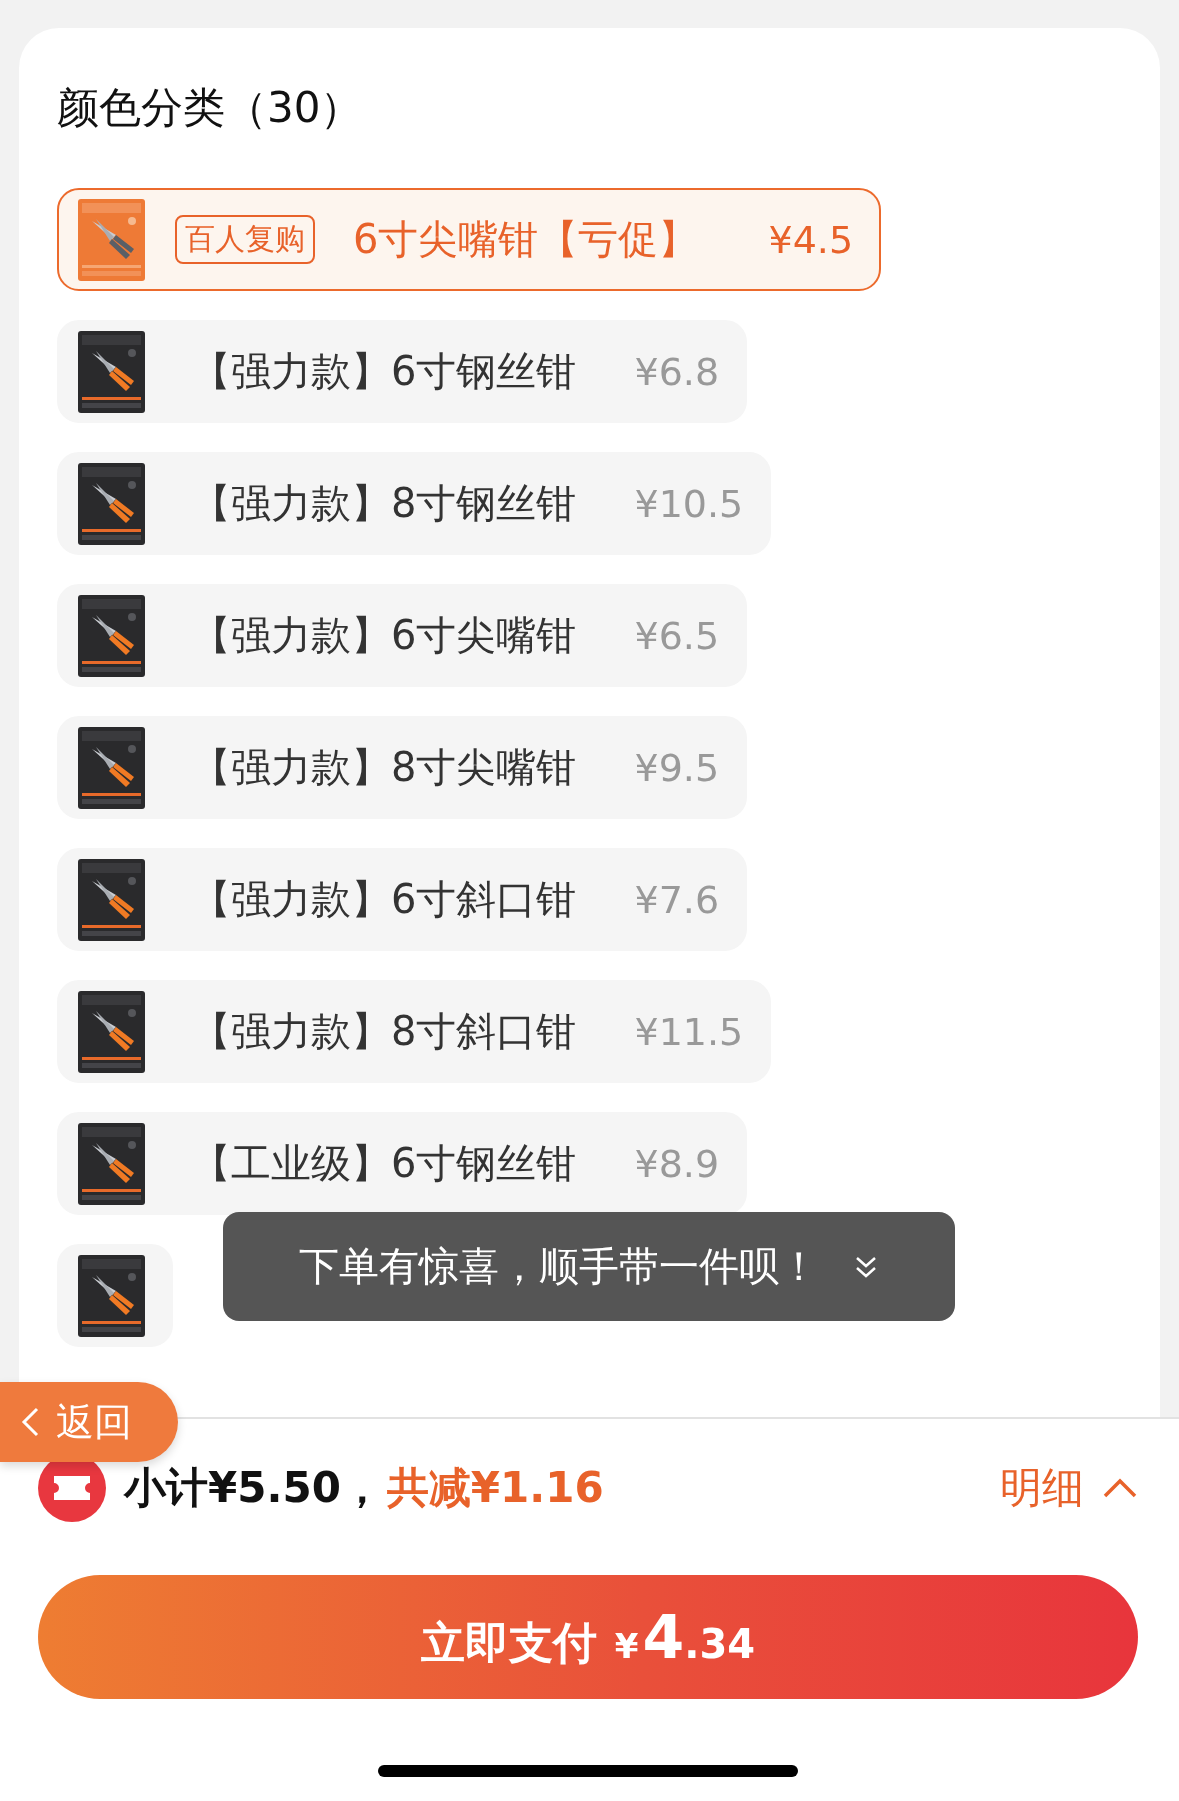 This screenshot has width=1179, height=1801. What do you see at coordinates (30, 1422) in the screenshot?
I see `chevron-left-icon` at bounding box center [30, 1422].